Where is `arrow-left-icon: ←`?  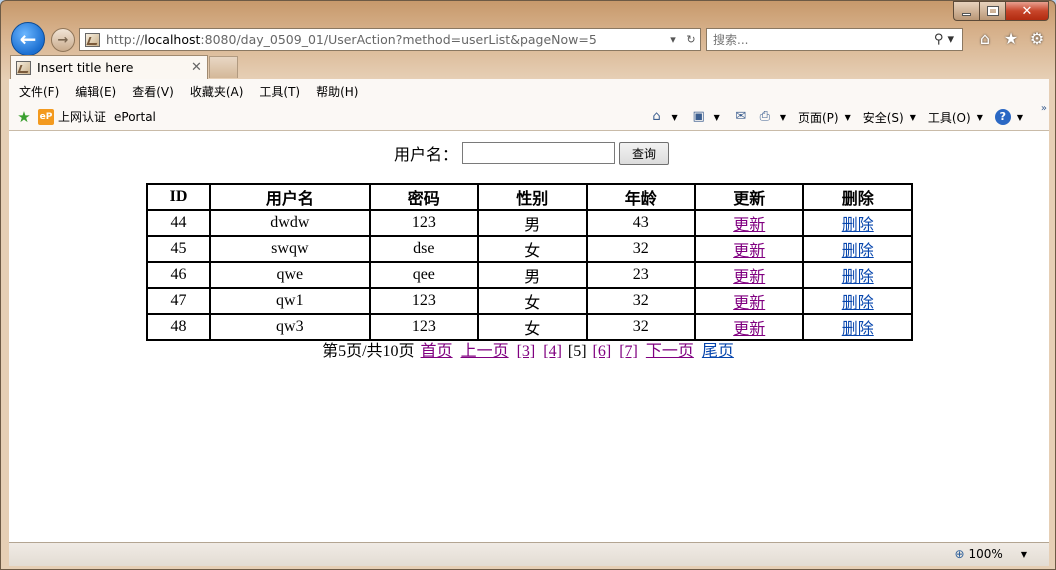
arrow-left-icon: ← is located at coordinates (28, 39).